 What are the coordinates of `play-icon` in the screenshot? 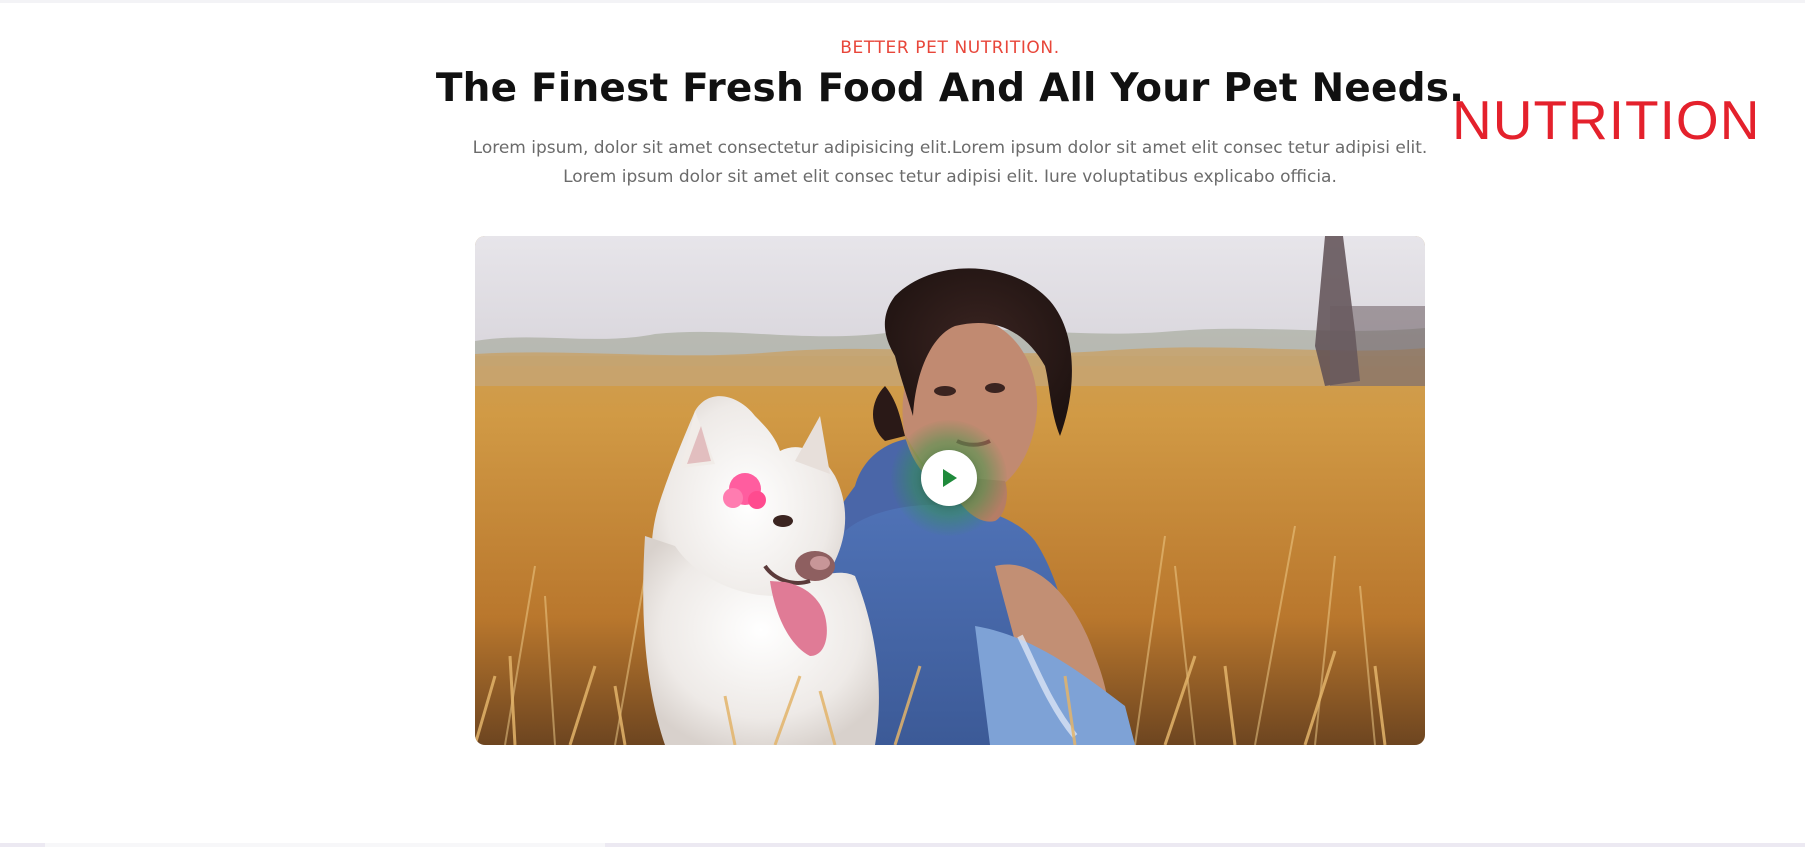 It's located at (950, 478).